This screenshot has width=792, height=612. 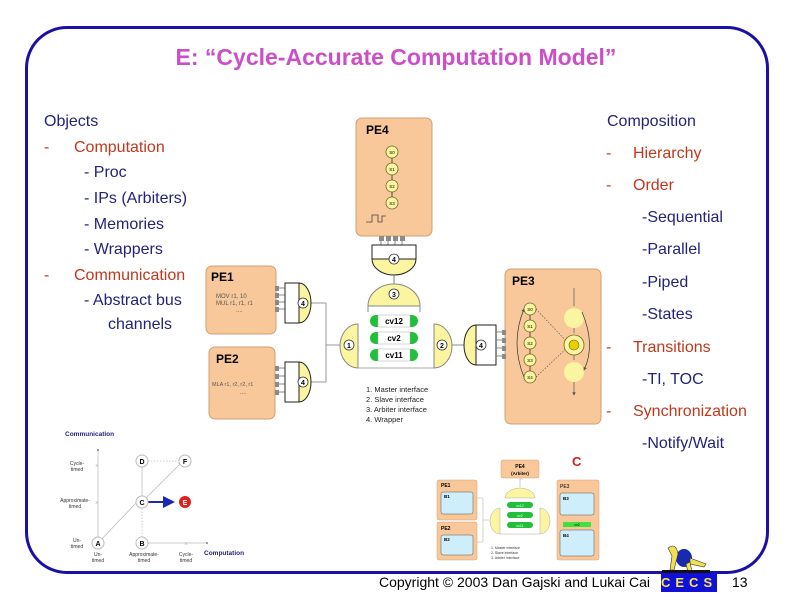 I want to click on pe1-wrapper: 4, so click(x=295, y=303).